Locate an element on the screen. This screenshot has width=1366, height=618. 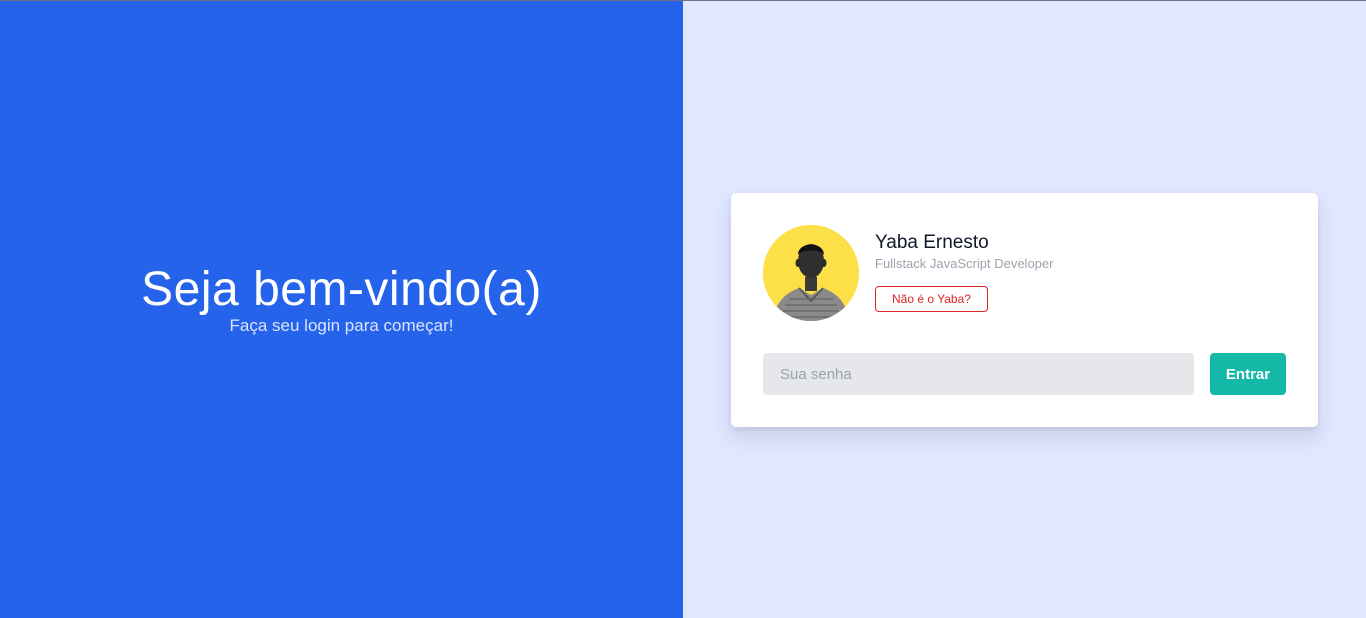
user-photo-icon is located at coordinates (811, 273).